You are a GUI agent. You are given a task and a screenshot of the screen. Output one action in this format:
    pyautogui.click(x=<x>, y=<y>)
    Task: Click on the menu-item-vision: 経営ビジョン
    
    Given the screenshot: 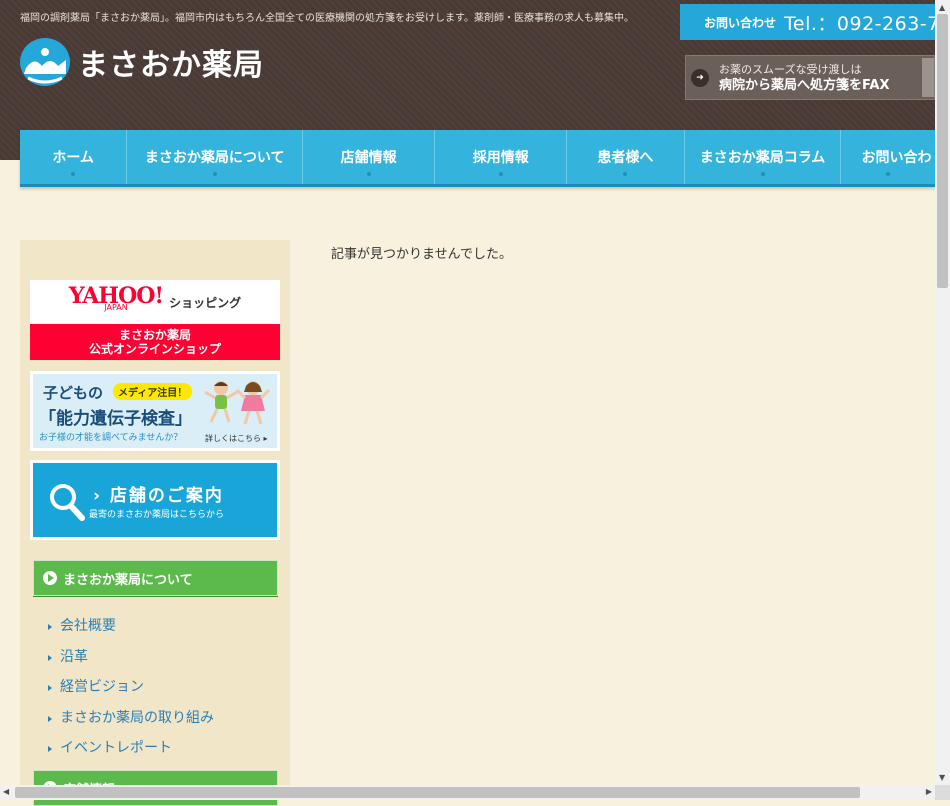 What is the action you would take?
    pyautogui.click(x=163, y=686)
    